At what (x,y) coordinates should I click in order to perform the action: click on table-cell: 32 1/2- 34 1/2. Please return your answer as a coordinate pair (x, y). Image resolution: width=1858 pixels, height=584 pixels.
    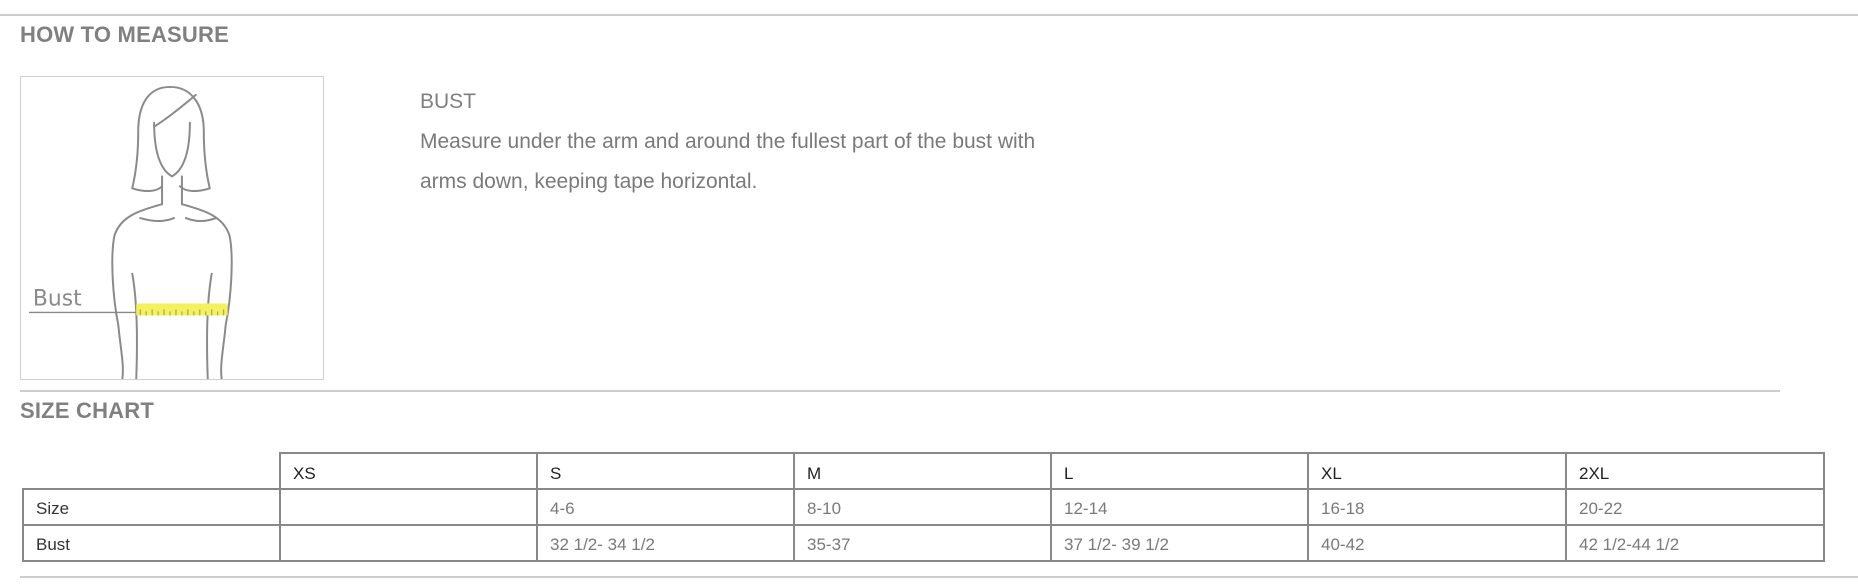
    Looking at the image, I should click on (665, 543).